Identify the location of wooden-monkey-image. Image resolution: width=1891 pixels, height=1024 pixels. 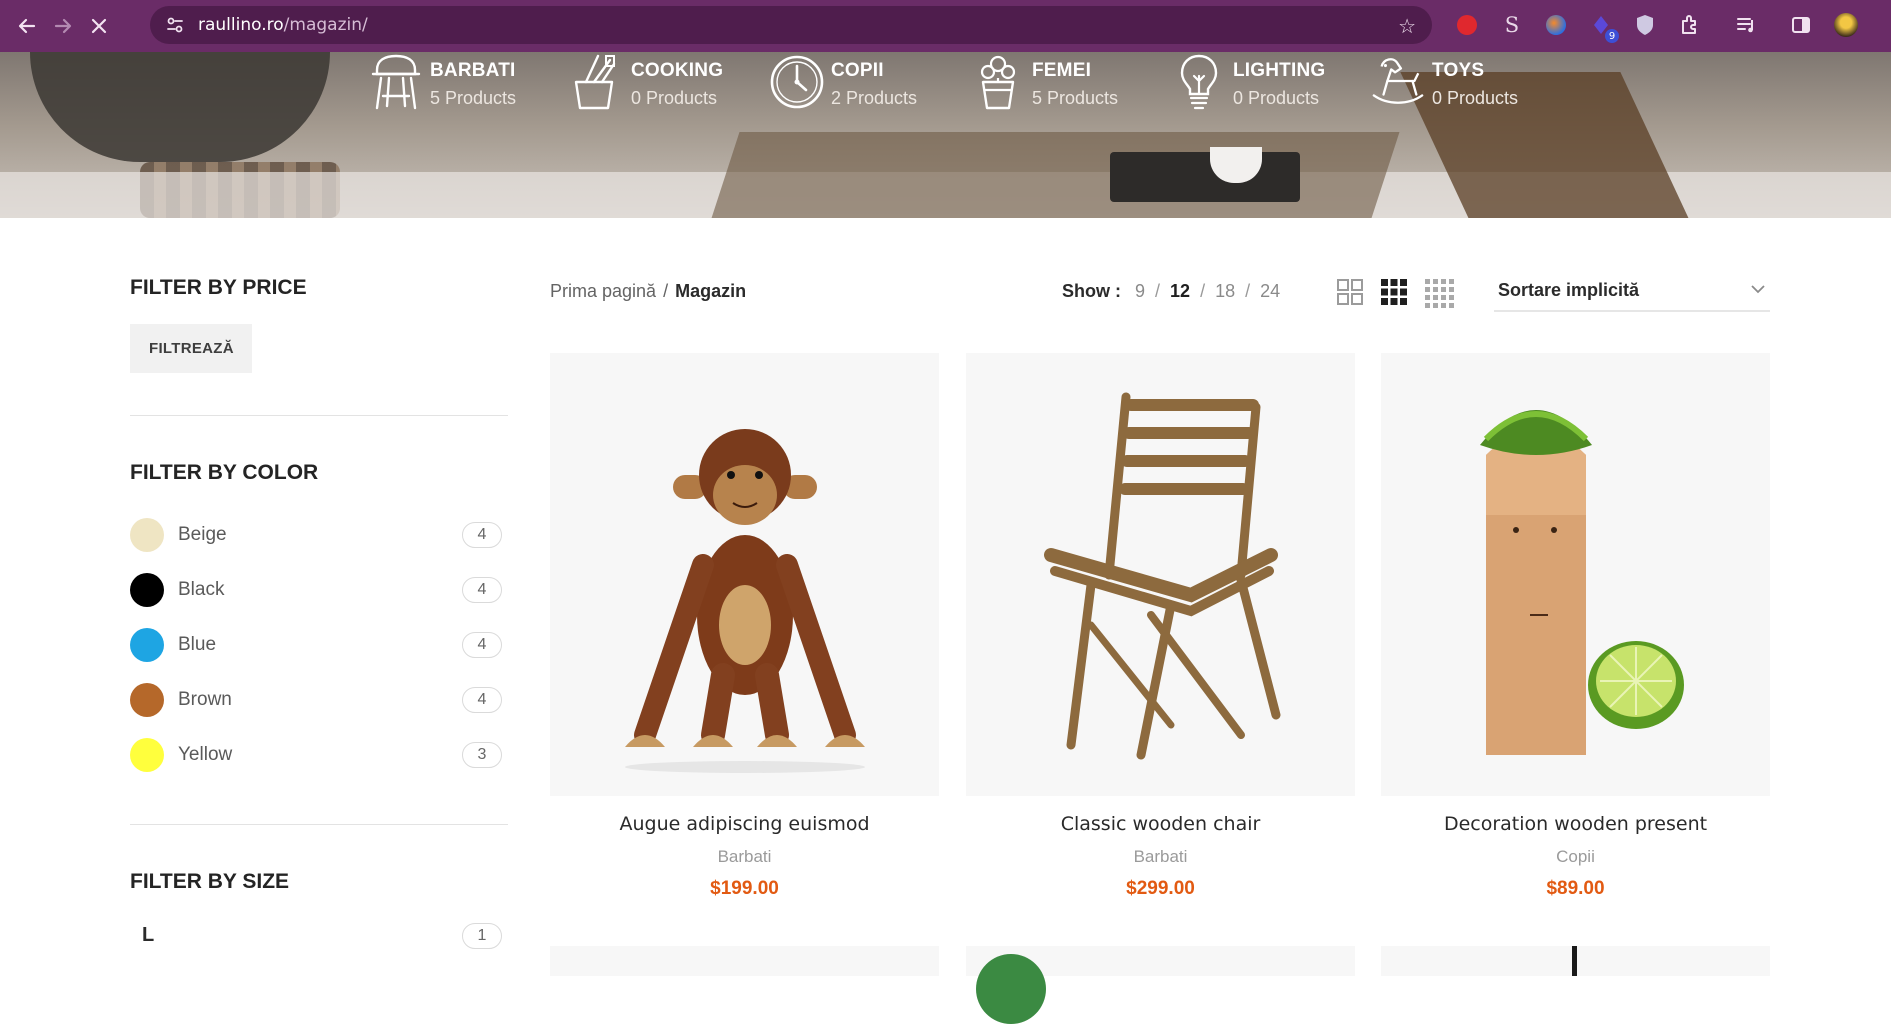
(744, 600).